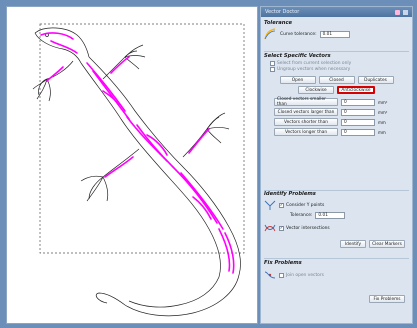 This screenshot has height=328, width=417. Describe the element at coordinates (387, 244) in the screenshot. I see `clear-markers-button: Clear Markers` at that location.